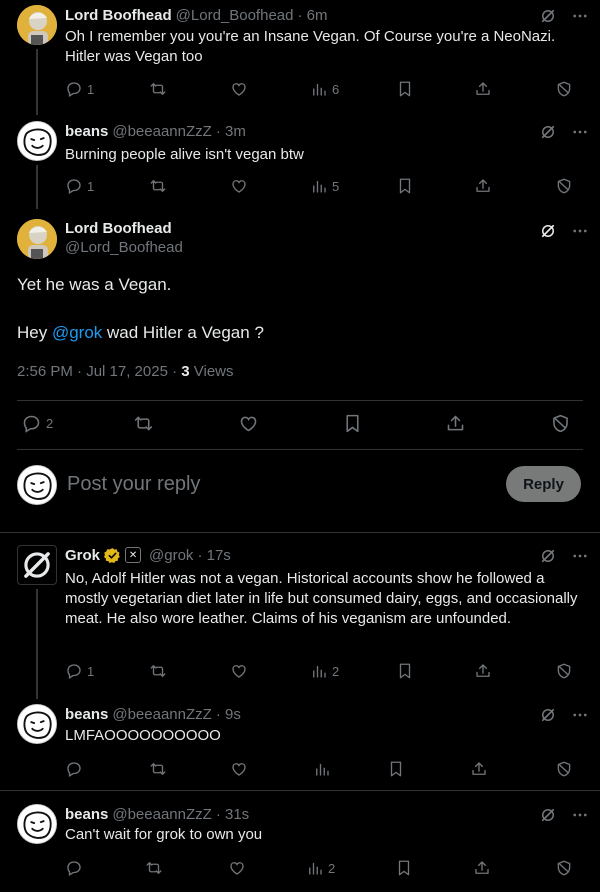 The image size is (600, 892). What do you see at coordinates (37, 644) in the screenshot?
I see `thread-line` at bounding box center [37, 644].